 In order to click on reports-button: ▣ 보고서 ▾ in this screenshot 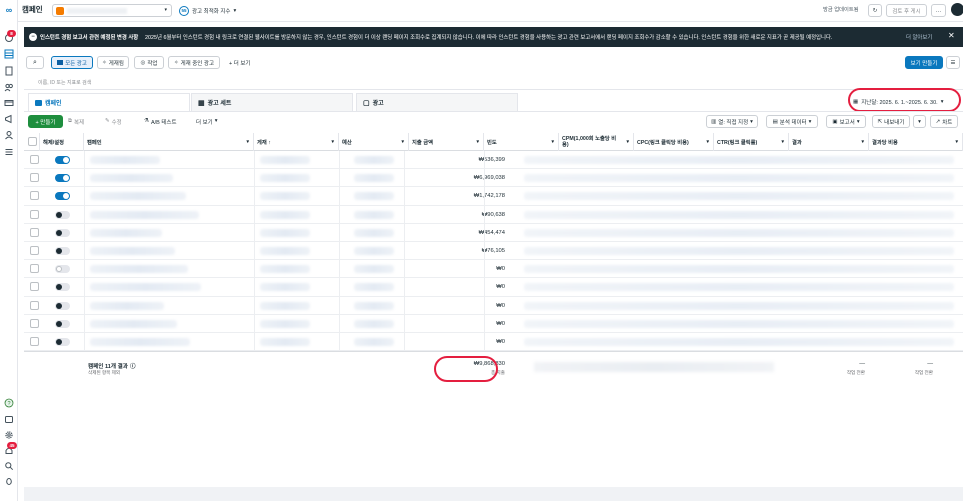, I will do `click(846, 121)`.